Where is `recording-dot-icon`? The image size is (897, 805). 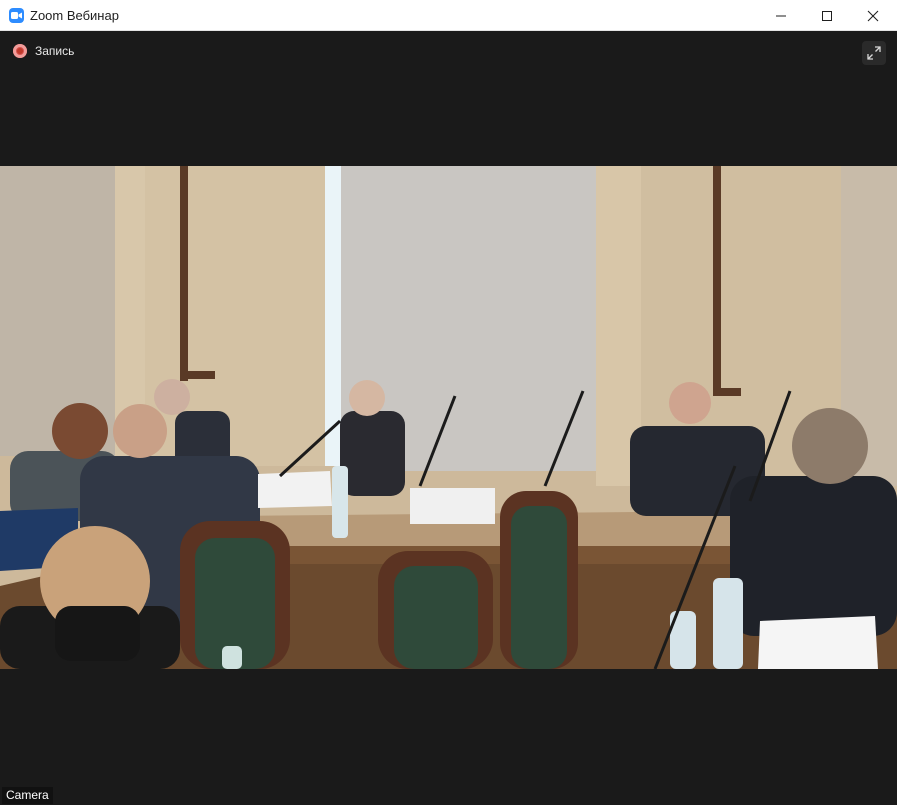 recording-dot-icon is located at coordinates (20, 51).